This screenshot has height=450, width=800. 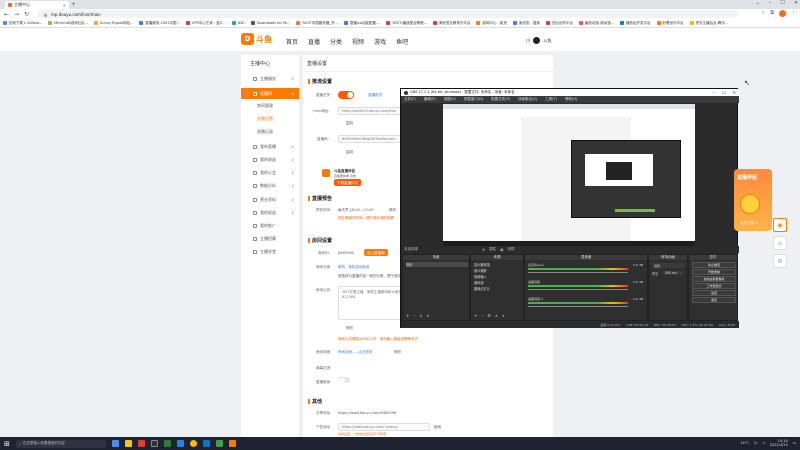 What do you see at coordinates (749, 223) in the screenshot?
I see `promo-float-button: 点击下载 >` at bounding box center [749, 223].